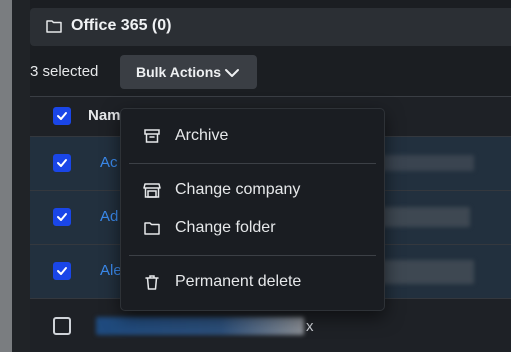 The image size is (511, 352). What do you see at coordinates (310, 326) in the screenshot?
I see `row-name-suffix: x` at bounding box center [310, 326].